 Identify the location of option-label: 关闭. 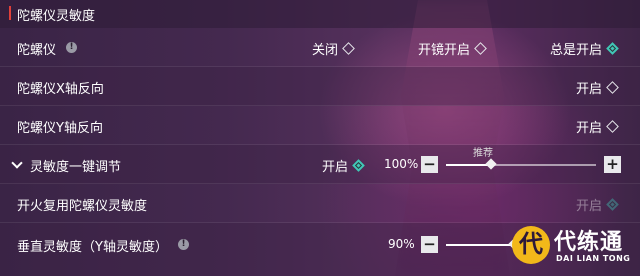
(325, 50).